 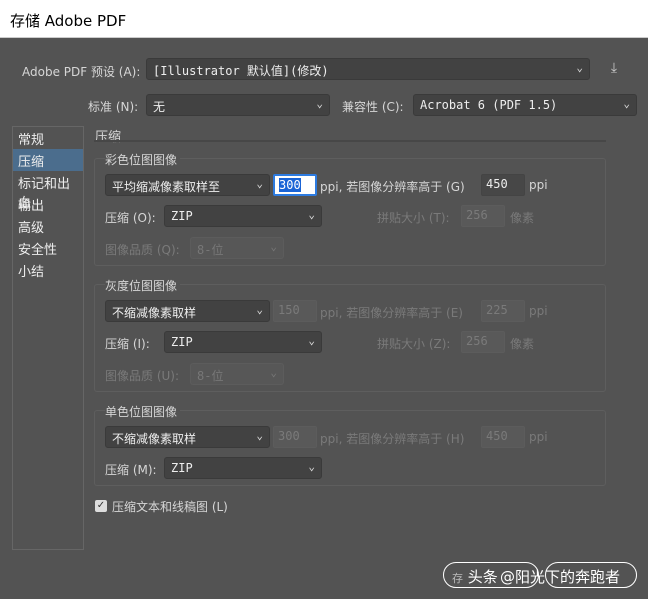 What do you see at coordinates (324, 19) in the screenshot?
I see `title-bar: 存储 Adobe PDF` at bounding box center [324, 19].